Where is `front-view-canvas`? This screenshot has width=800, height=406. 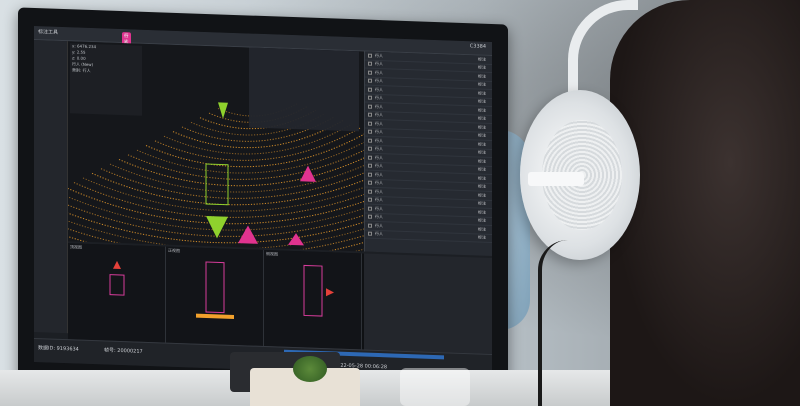 front-view-canvas is located at coordinates (215, 290).